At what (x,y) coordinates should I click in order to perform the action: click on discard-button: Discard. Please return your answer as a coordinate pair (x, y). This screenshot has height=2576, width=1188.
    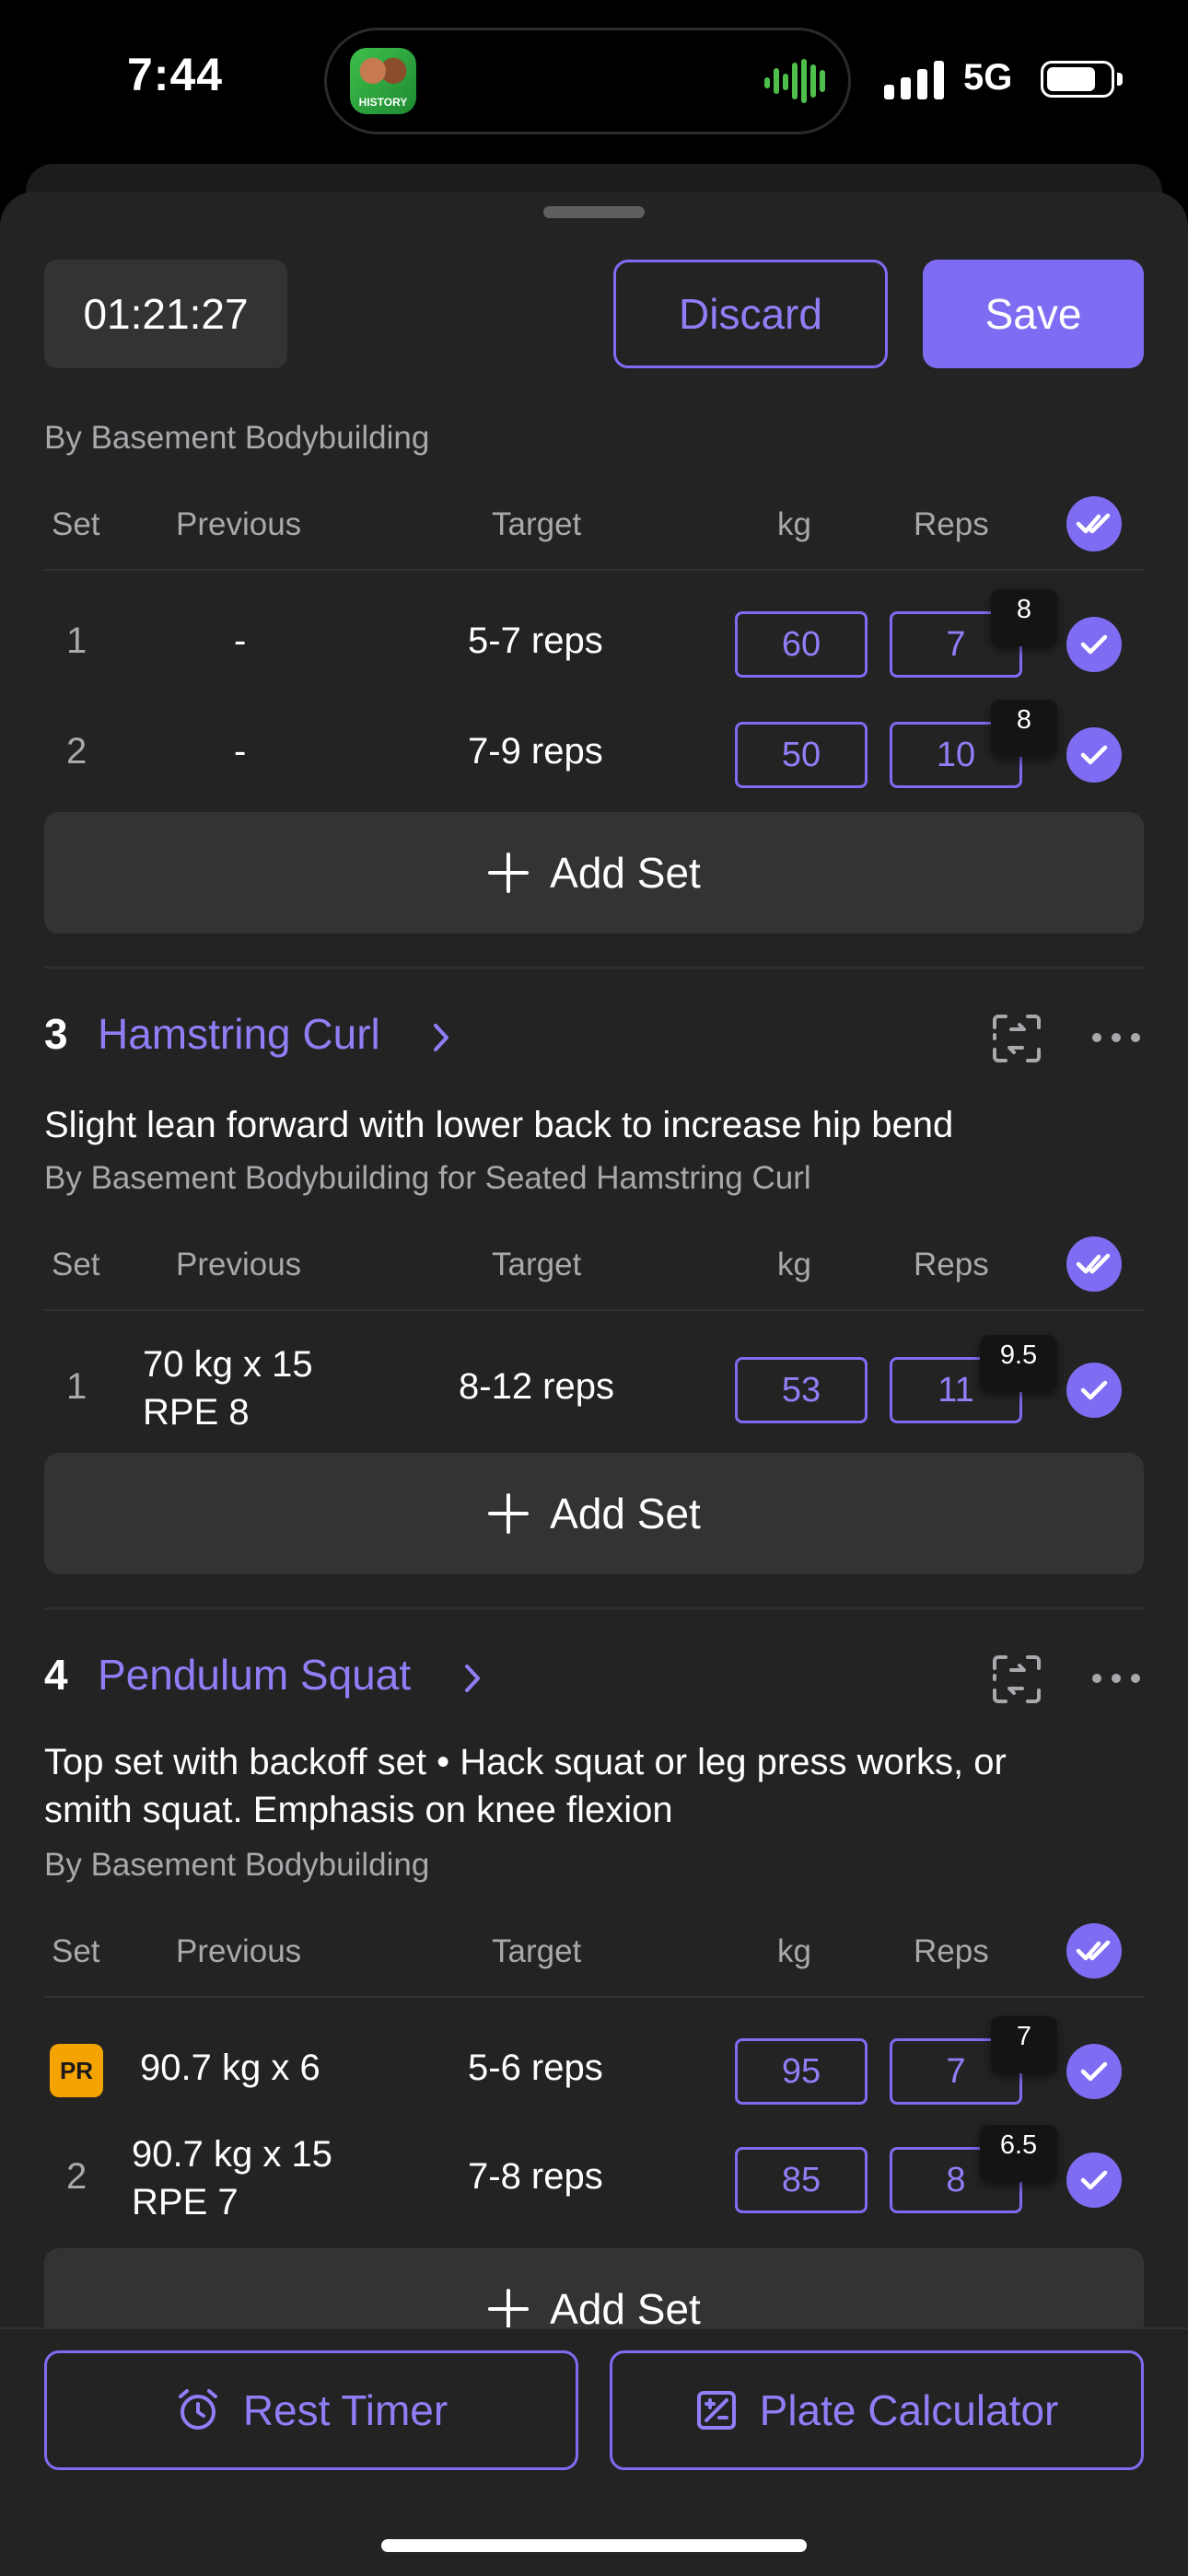
    Looking at the image, I should click on (750, 314).